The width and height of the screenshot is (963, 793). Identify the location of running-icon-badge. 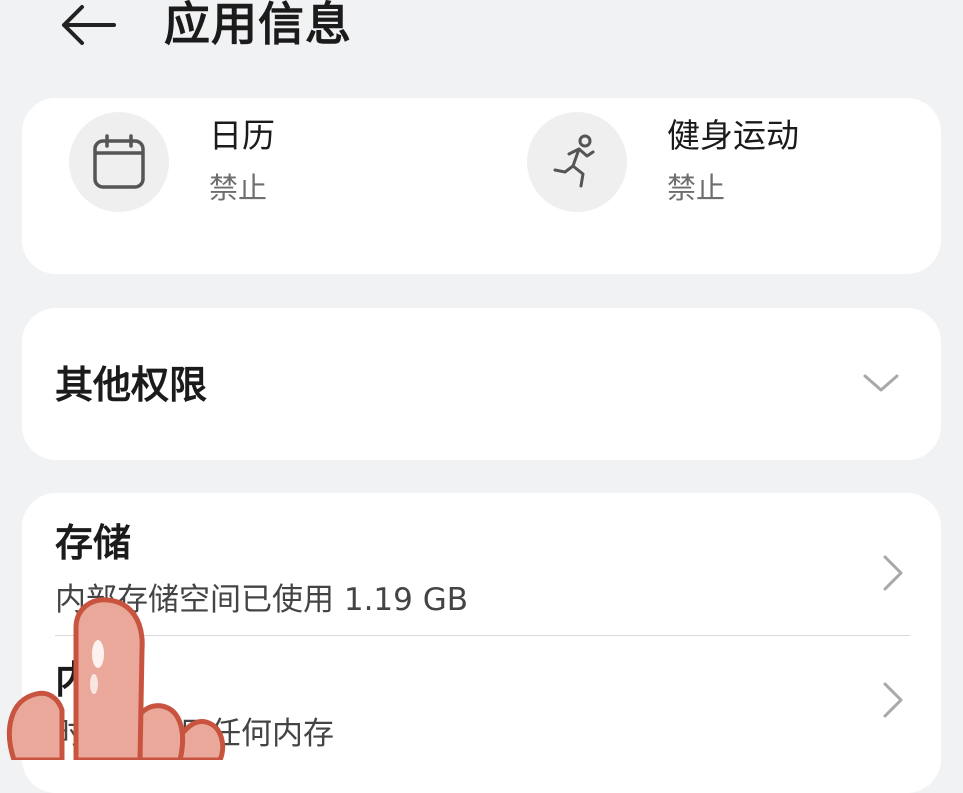
(577, 162).